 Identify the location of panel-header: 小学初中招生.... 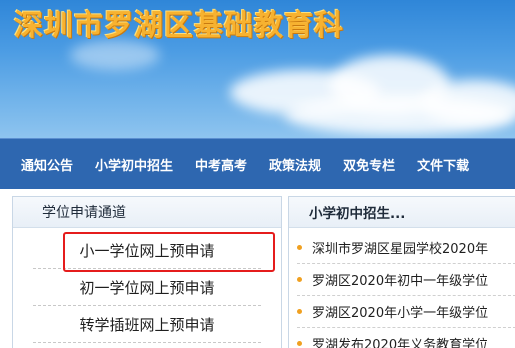
(402, 212).